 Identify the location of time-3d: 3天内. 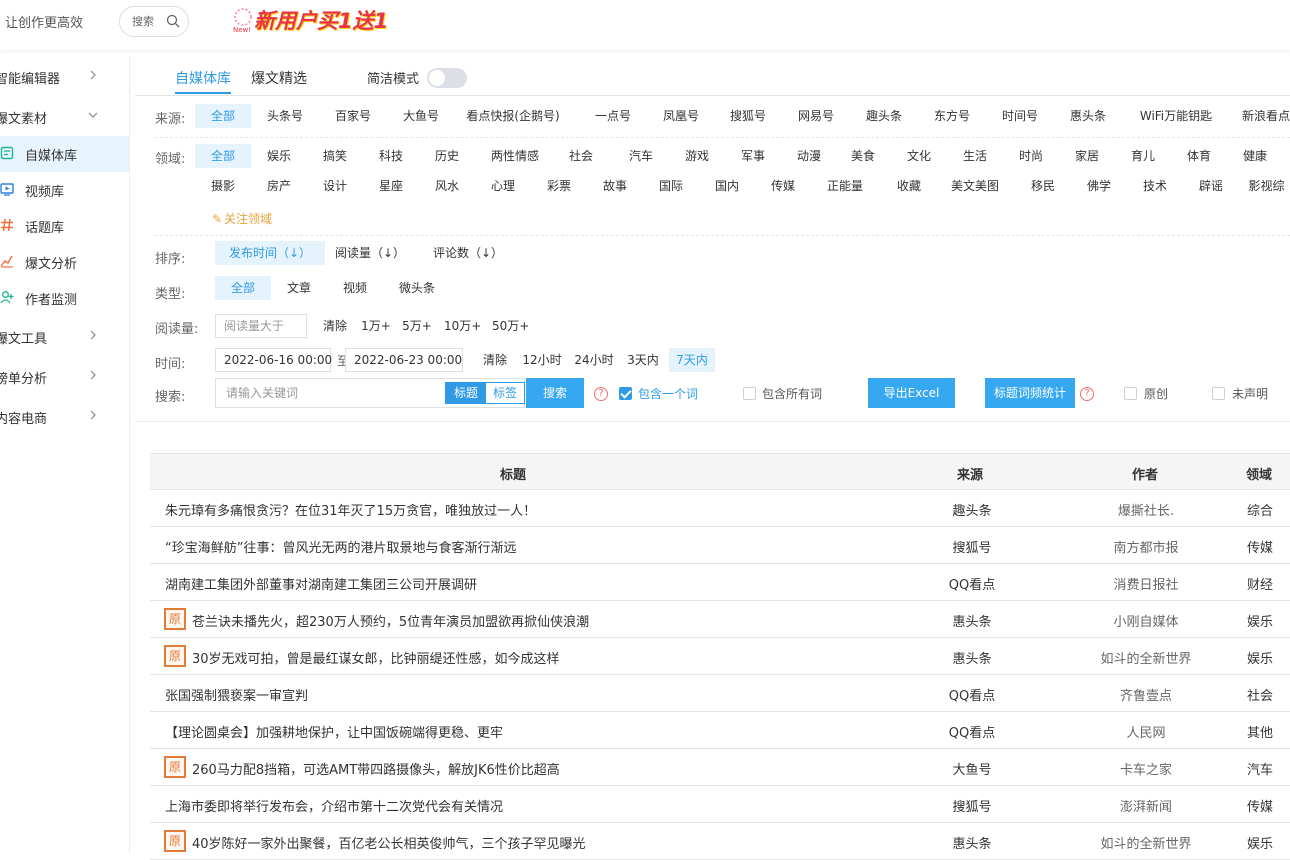
(643, 360).